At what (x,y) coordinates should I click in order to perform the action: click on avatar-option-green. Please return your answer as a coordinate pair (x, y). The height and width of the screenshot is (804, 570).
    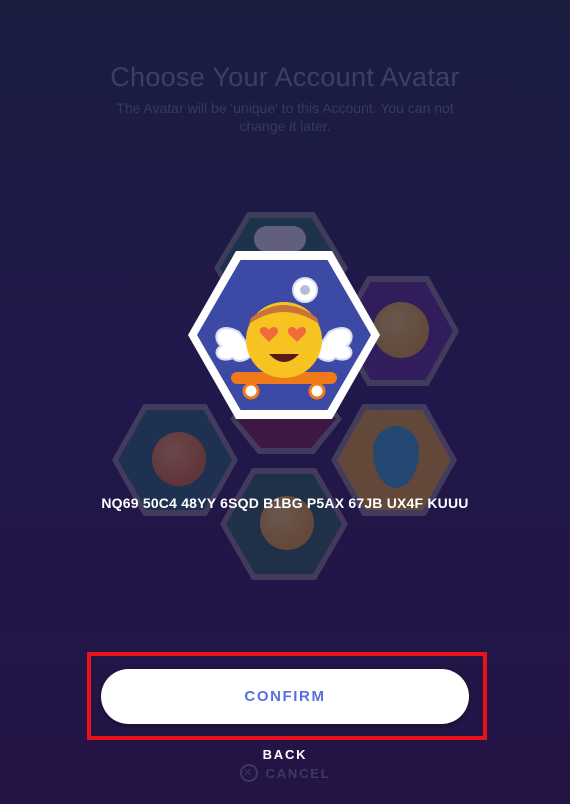
    Looking at the image, I should click on (284, 524).